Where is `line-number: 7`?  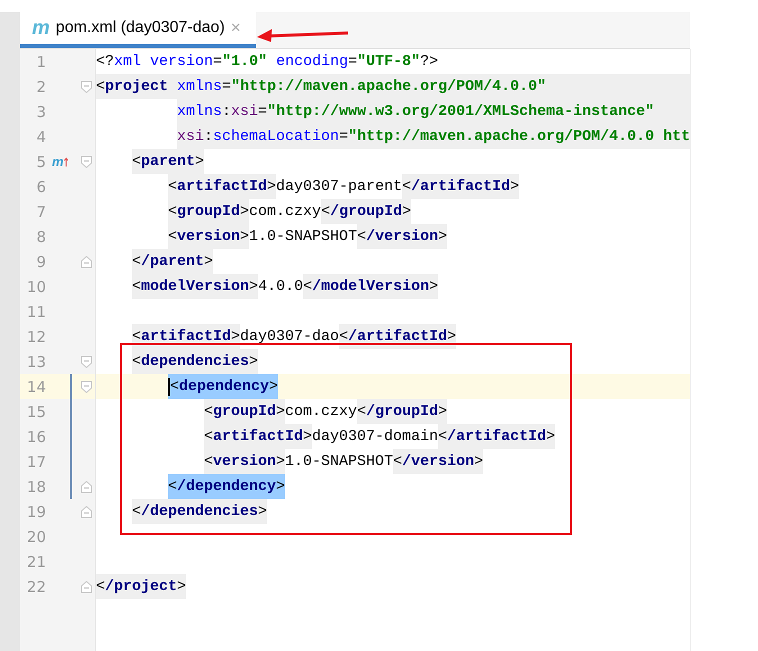
line-number: 7 is located at coordinates (40, 211).